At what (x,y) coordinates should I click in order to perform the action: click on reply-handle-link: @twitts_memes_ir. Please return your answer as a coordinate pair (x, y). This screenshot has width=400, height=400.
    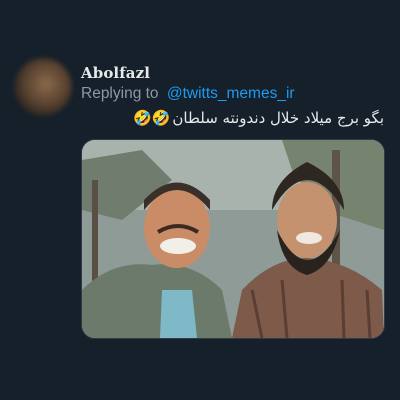
    Looking at the image, I should click on (231, 93).